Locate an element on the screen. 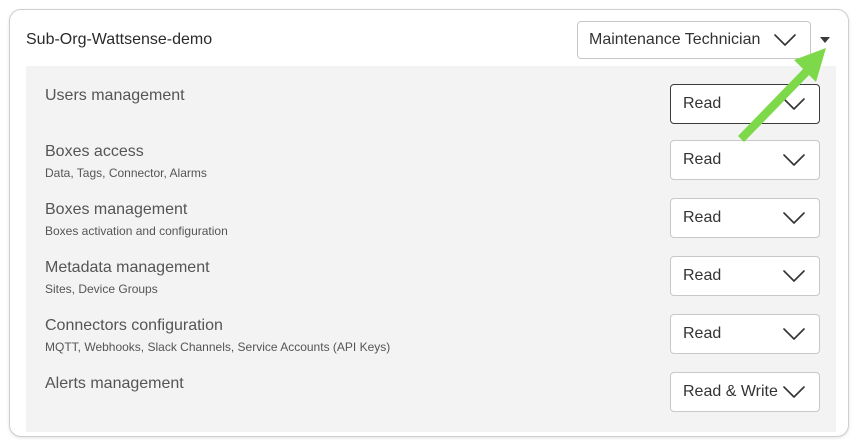 This screenshot has height=448, width=865. permission-title: Metadata management is located at coordinates (127, 267).